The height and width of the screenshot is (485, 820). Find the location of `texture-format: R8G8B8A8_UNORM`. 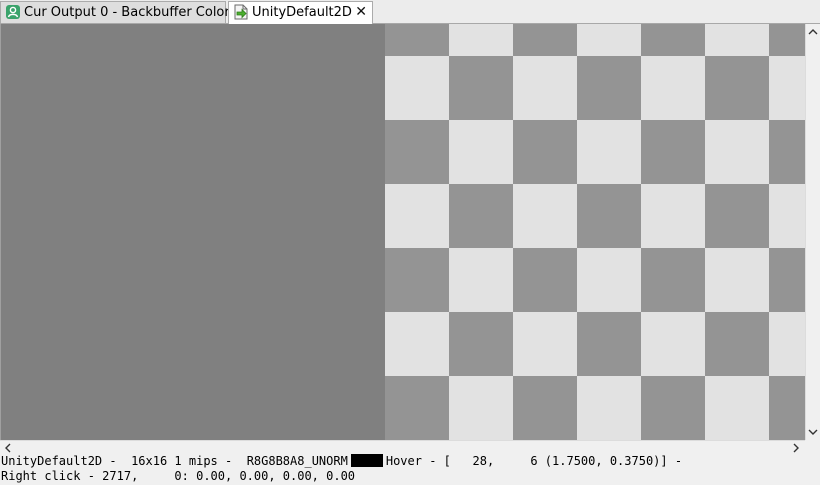

texture-format: R8G8B8A8_UNORM is located at coordinates (297, 461).